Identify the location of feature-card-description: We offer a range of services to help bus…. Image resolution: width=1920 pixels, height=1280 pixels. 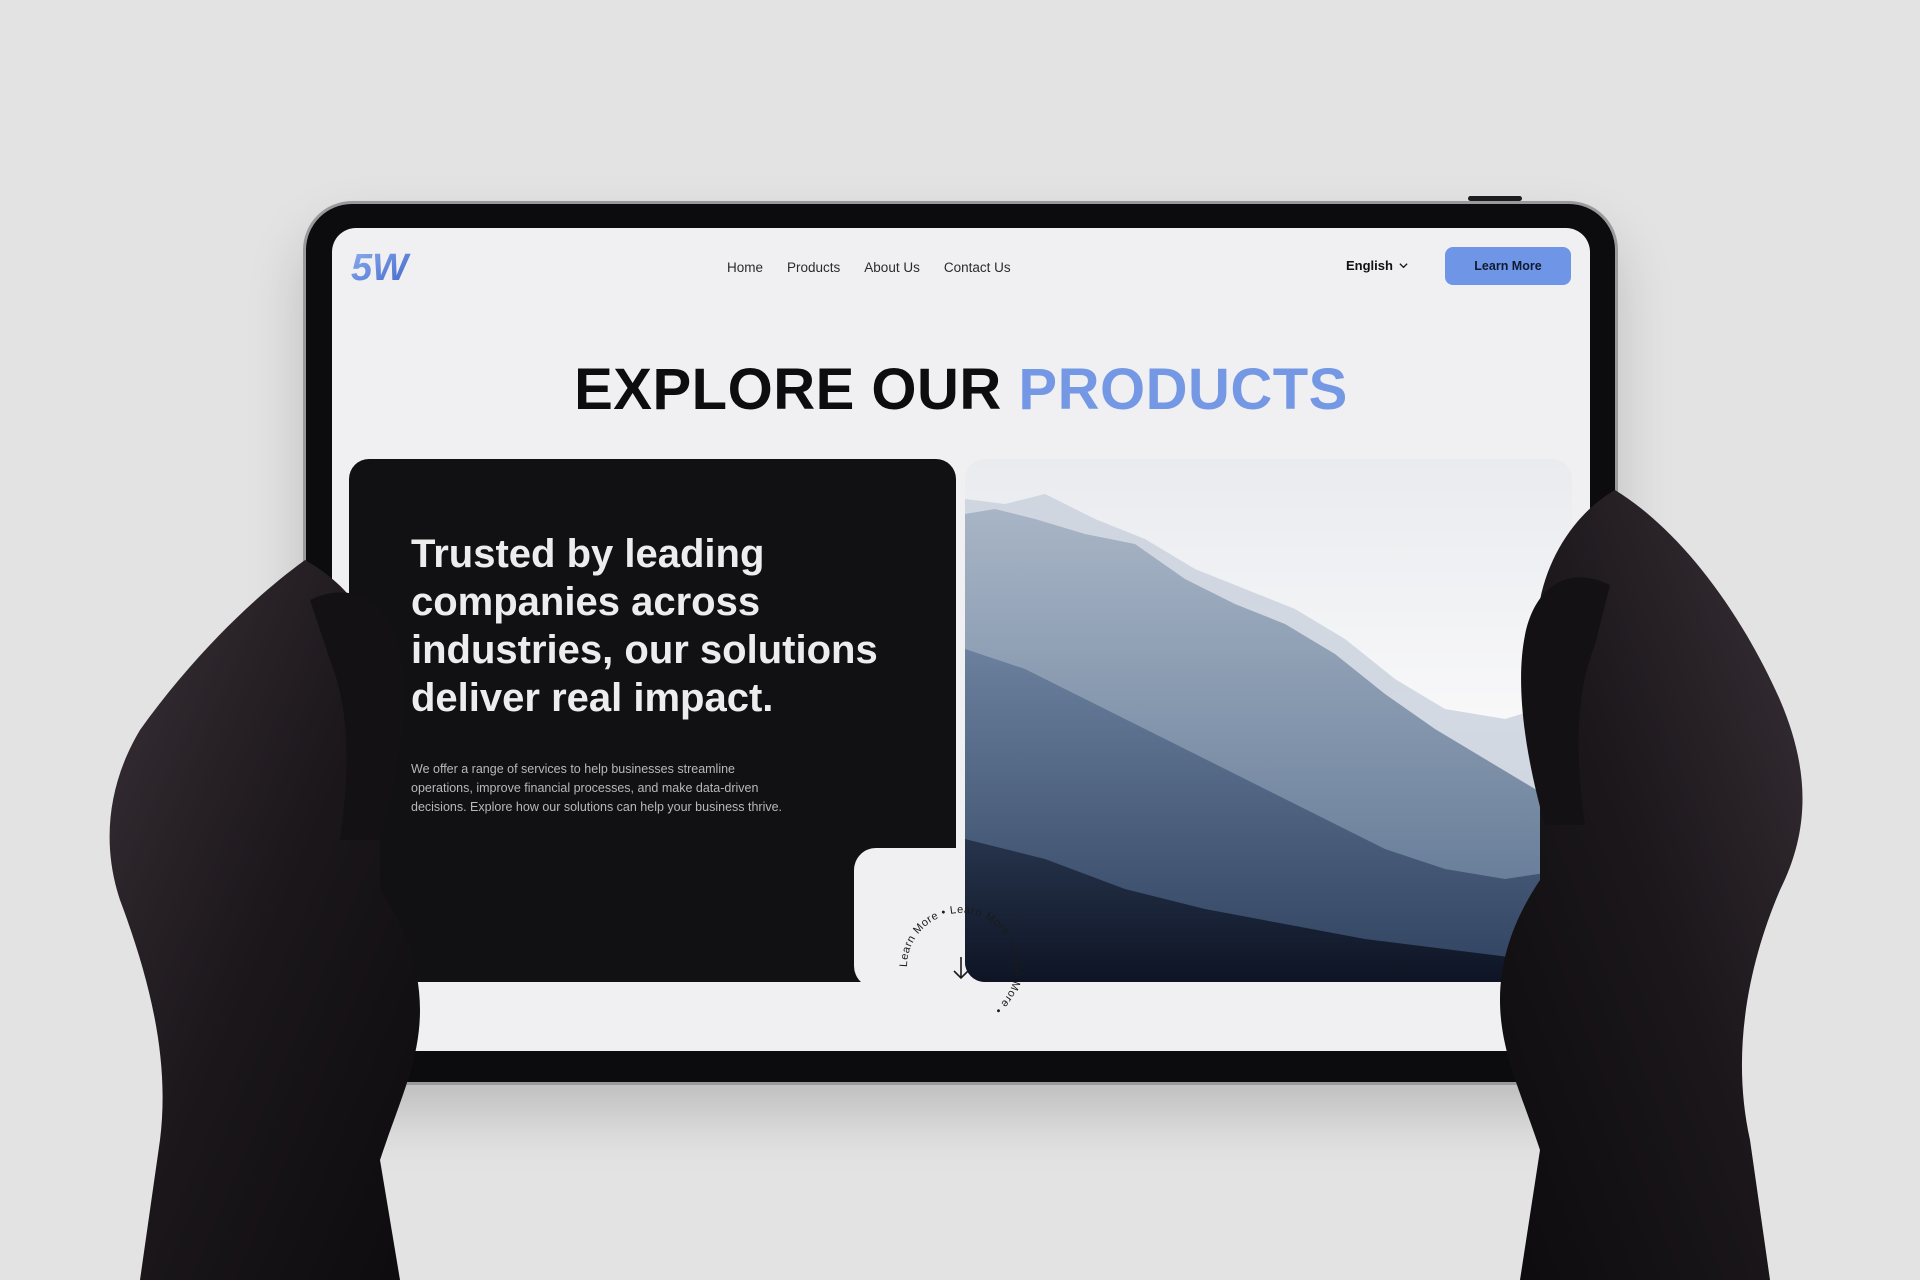
(597, 788).